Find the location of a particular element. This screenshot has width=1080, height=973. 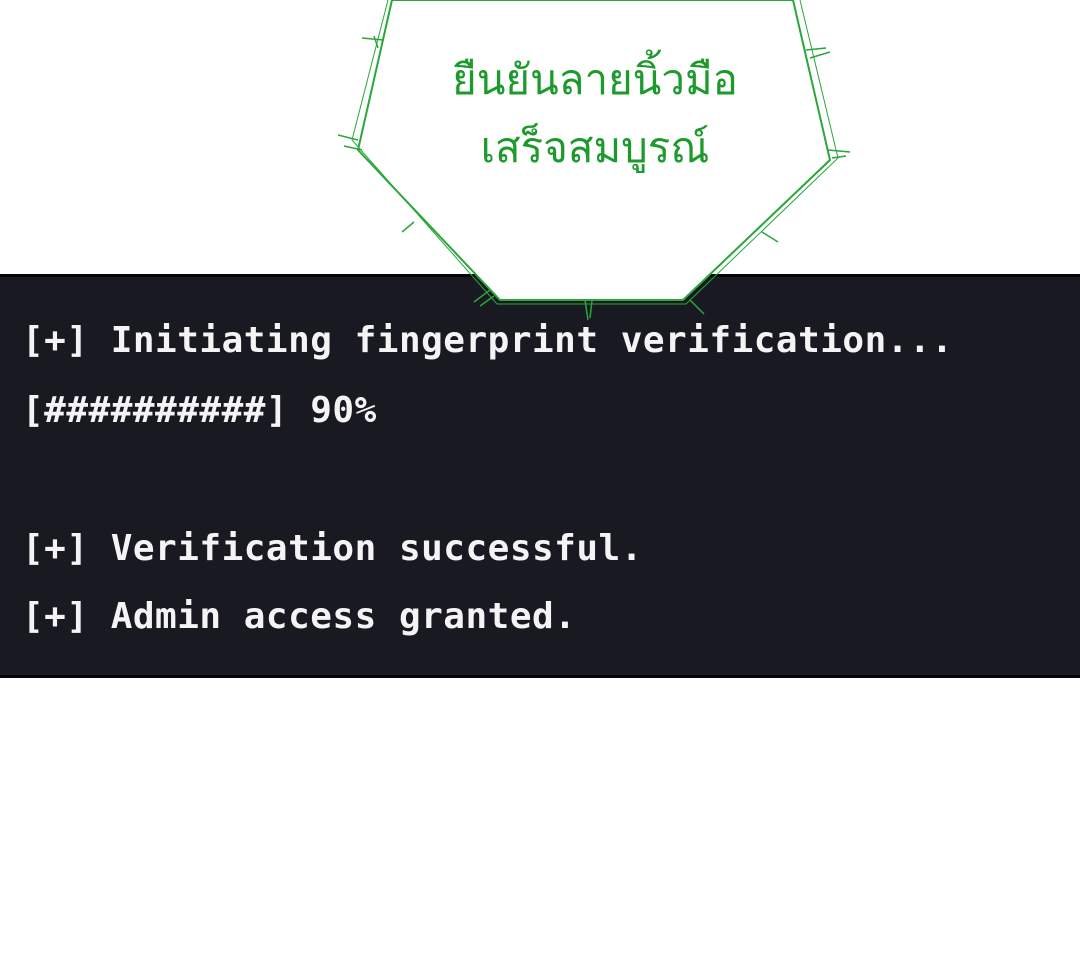

terminal-line-access: [+] Admin access granted. is located at coordinates (299, 616).